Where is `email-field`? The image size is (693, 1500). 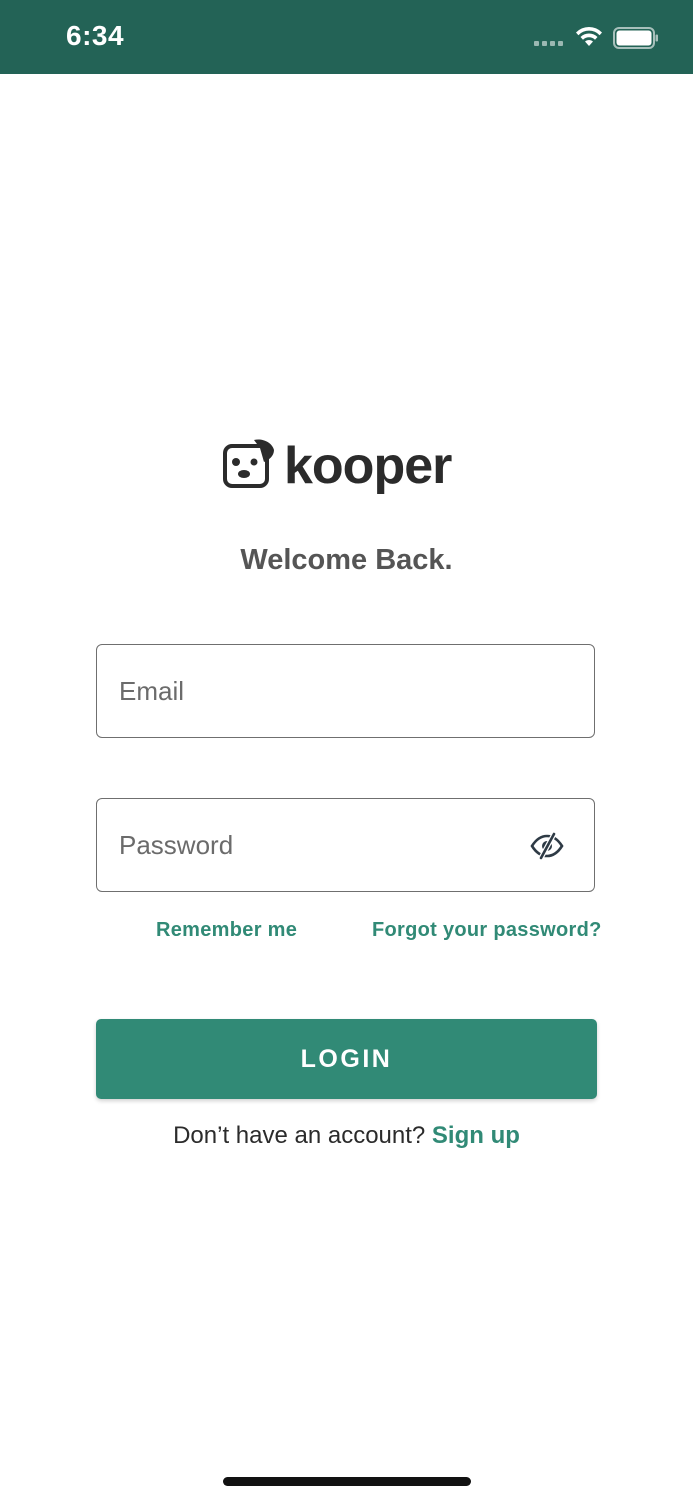 email-field is located at coordinates (345, 691).